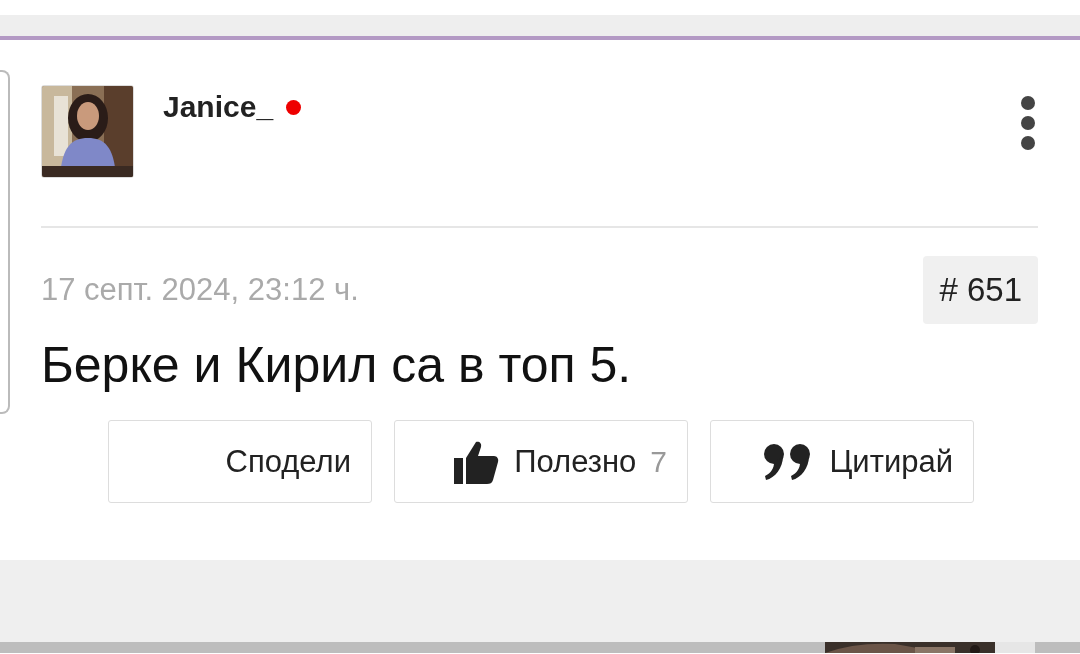  Describe the element at coordinates (541, 461) in the screenshot. I see `like-button: Полезно 7` at that location.